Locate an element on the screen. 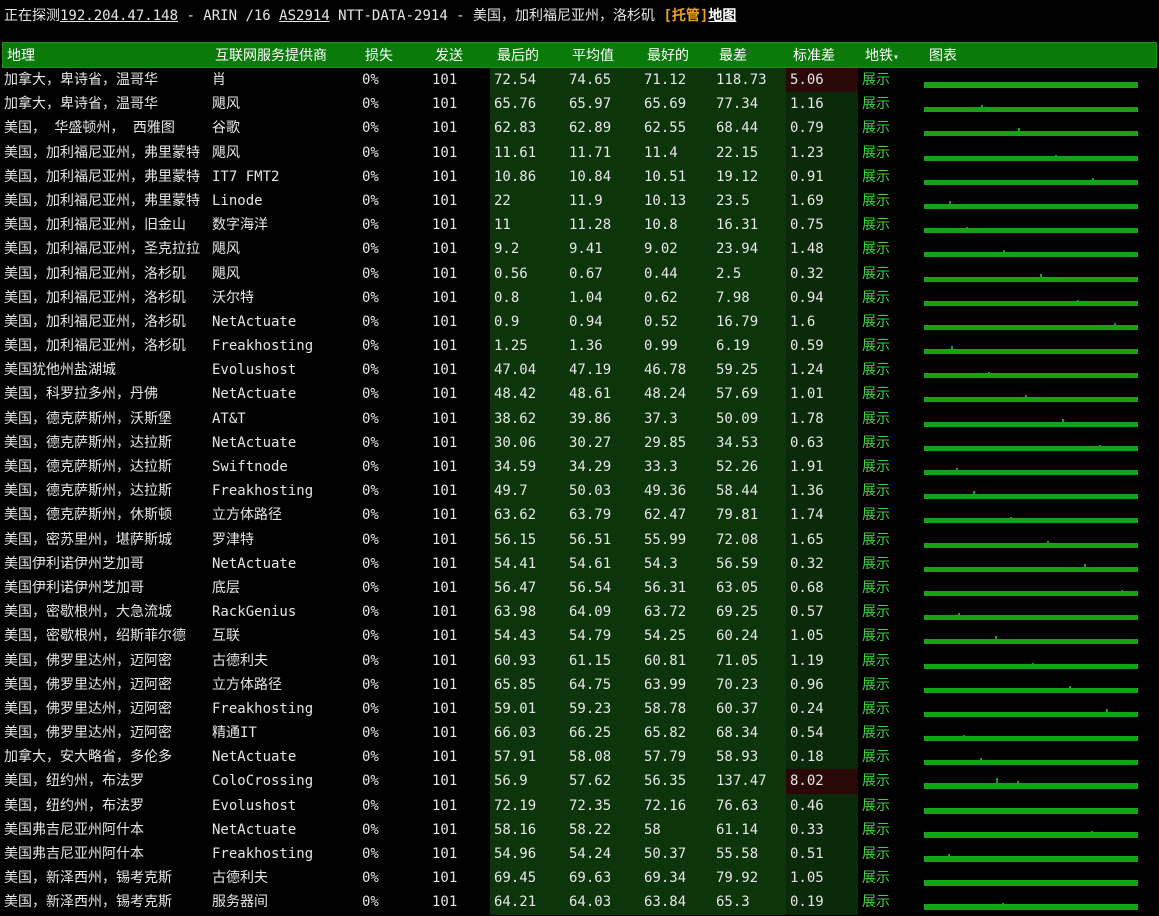 This screenshot has height=916, width=1159. cell-best: 69.34 is located at coordinates (676, 878).